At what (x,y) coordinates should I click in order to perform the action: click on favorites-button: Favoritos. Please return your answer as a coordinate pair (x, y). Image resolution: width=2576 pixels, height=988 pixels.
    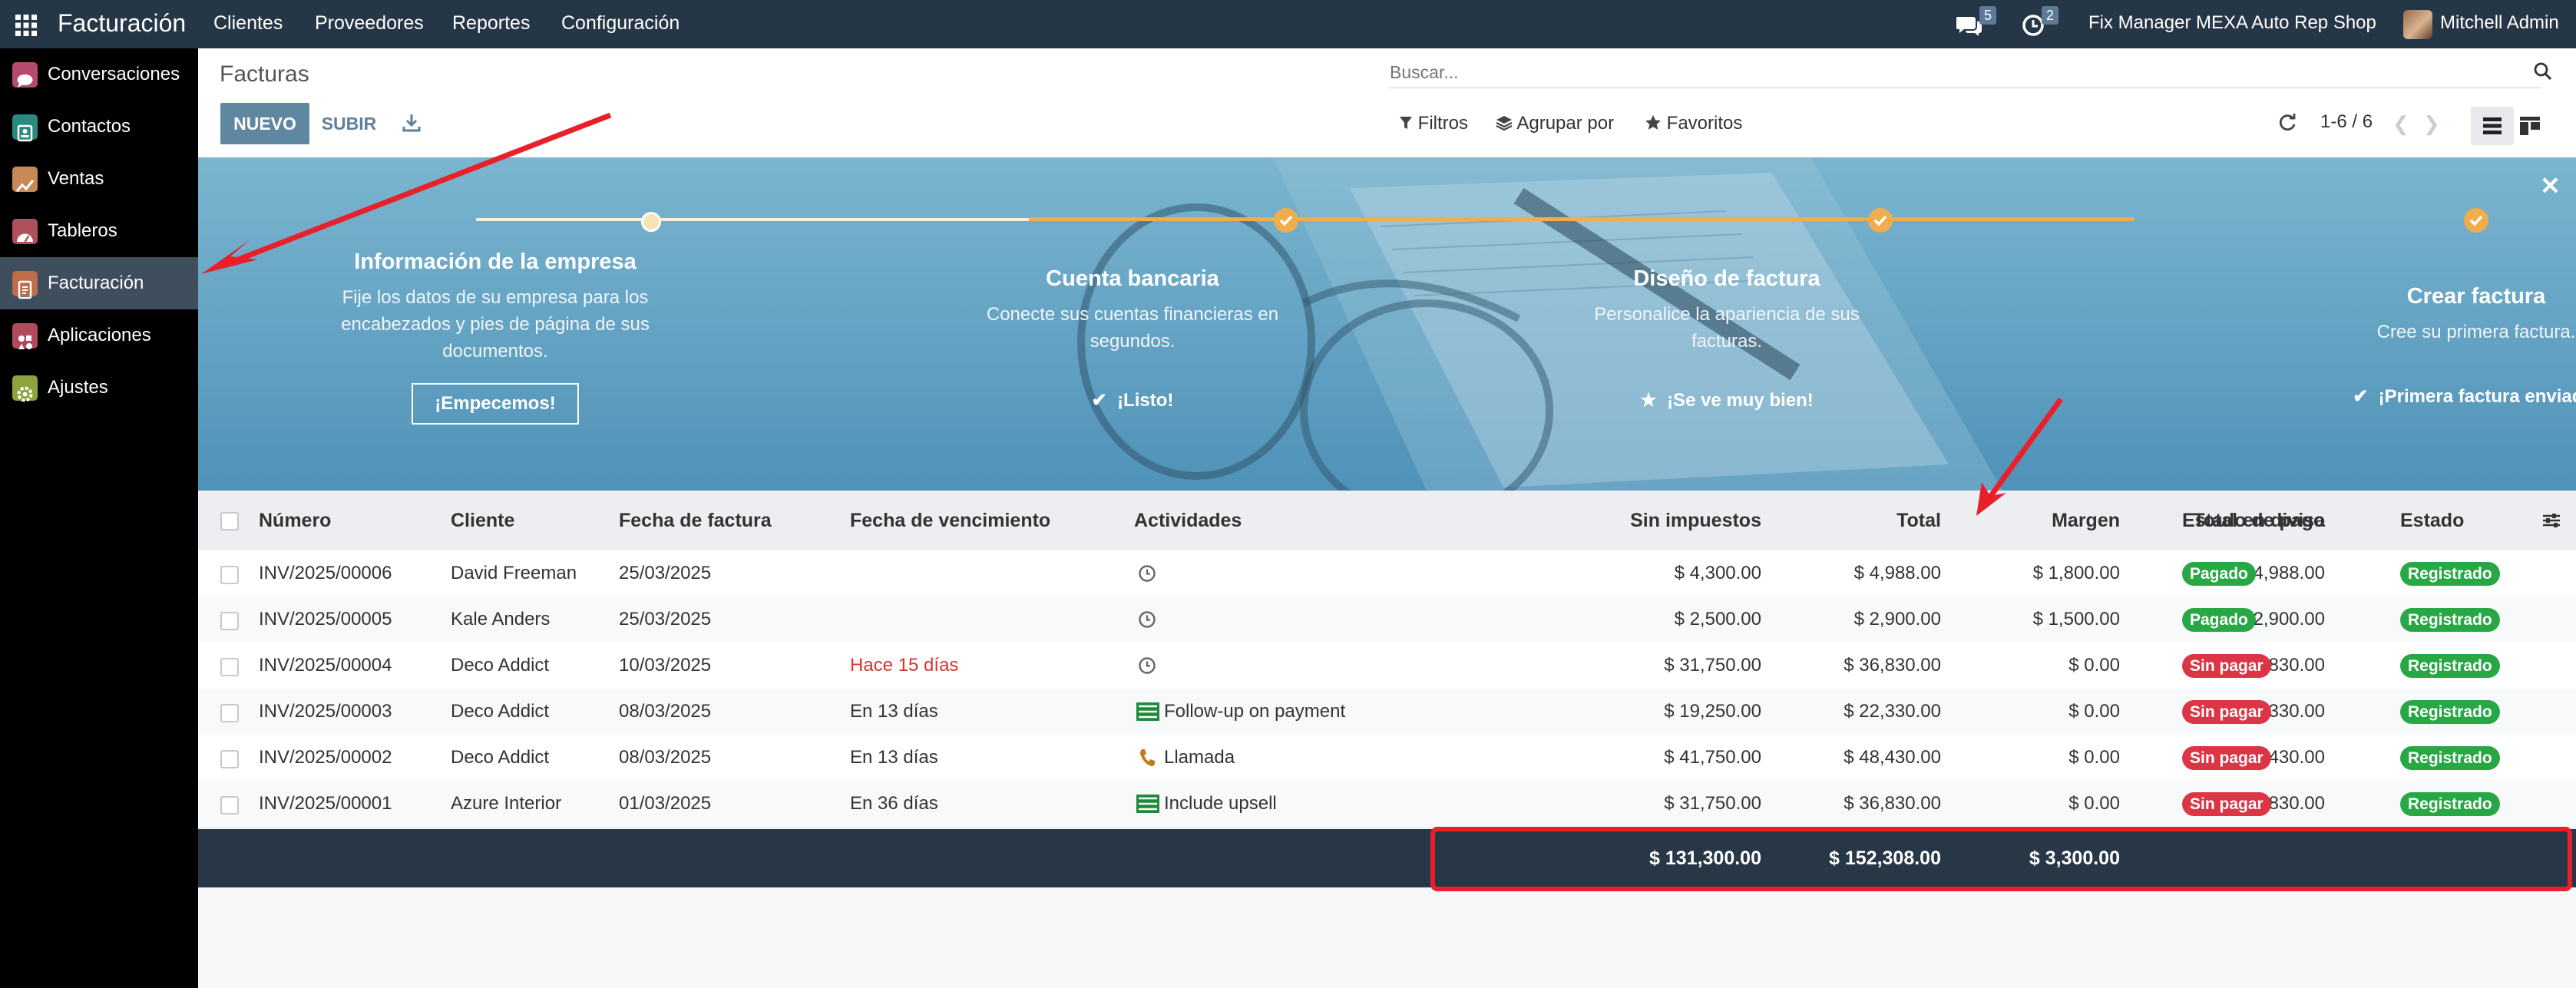
    Looking at the image, I should click on (1693, 123).